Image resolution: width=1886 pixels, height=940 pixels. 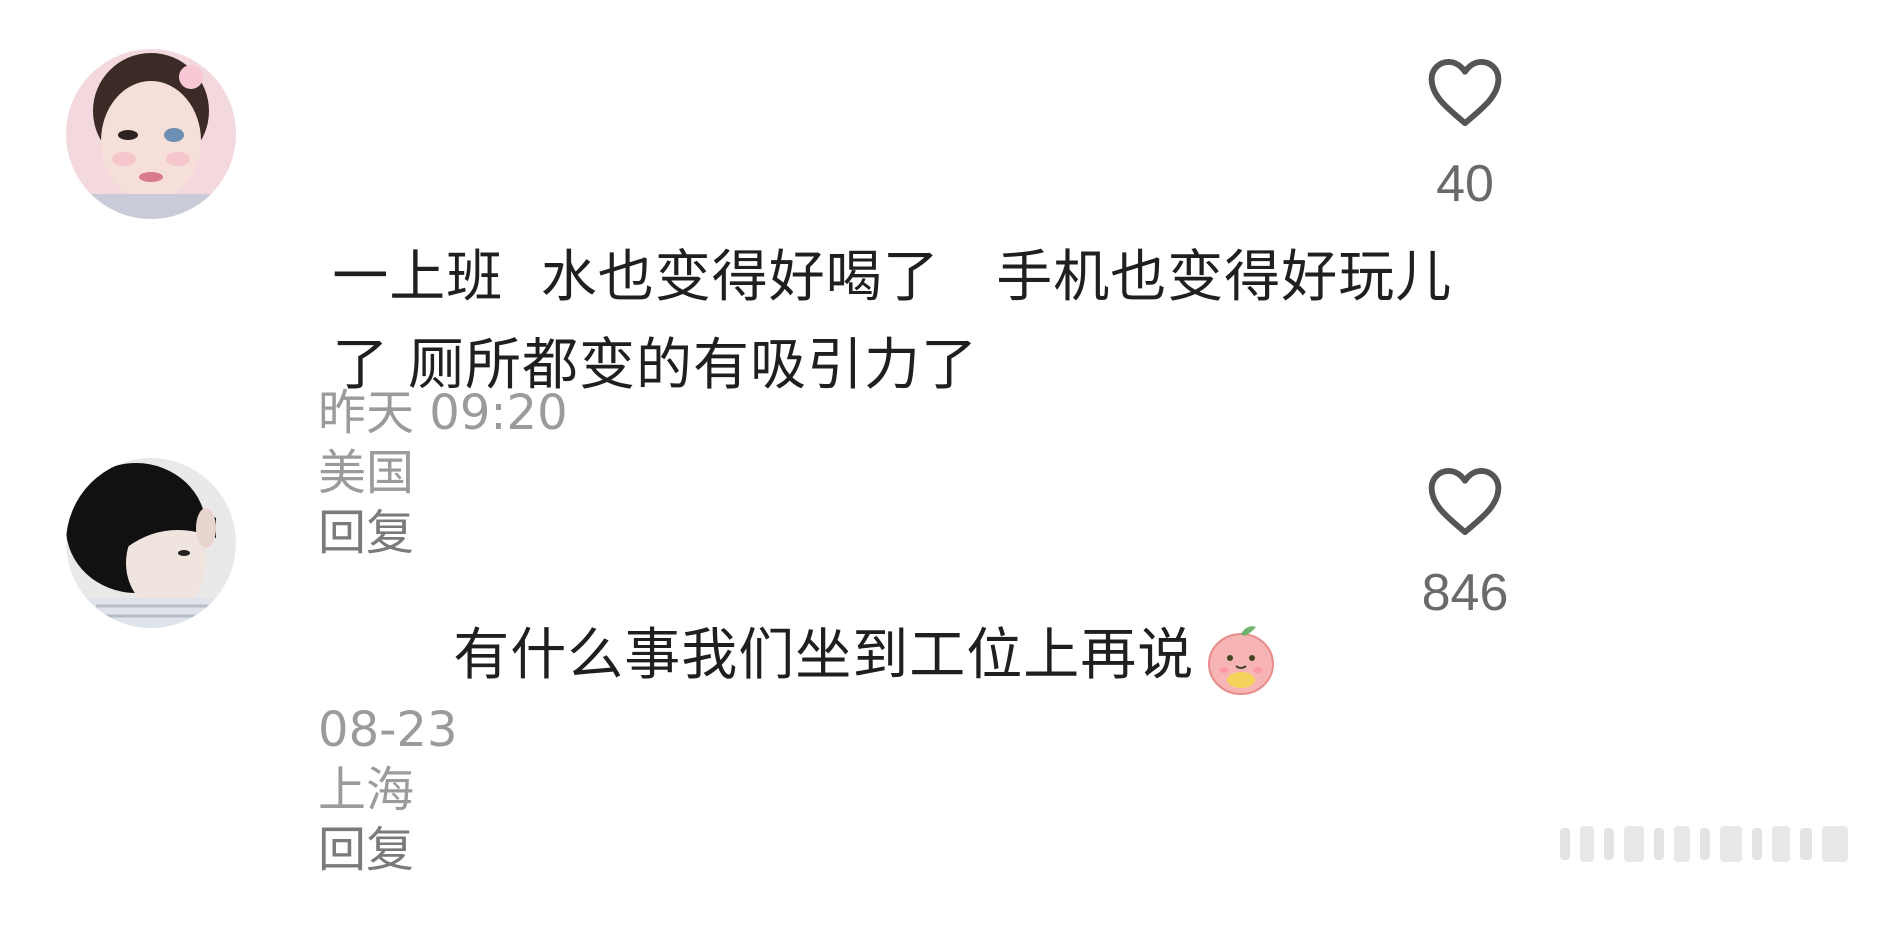 What do you see at coordinates (1710, 844) in the screenshot?
I see `watermark` at bounding box center [1710, 844].